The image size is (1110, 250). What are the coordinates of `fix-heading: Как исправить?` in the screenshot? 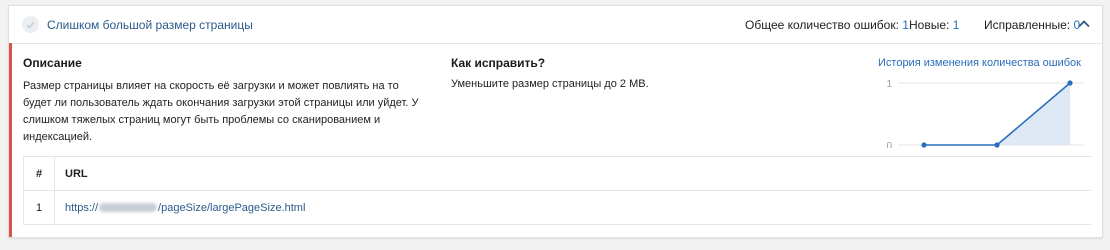 It's located at (498, 63).